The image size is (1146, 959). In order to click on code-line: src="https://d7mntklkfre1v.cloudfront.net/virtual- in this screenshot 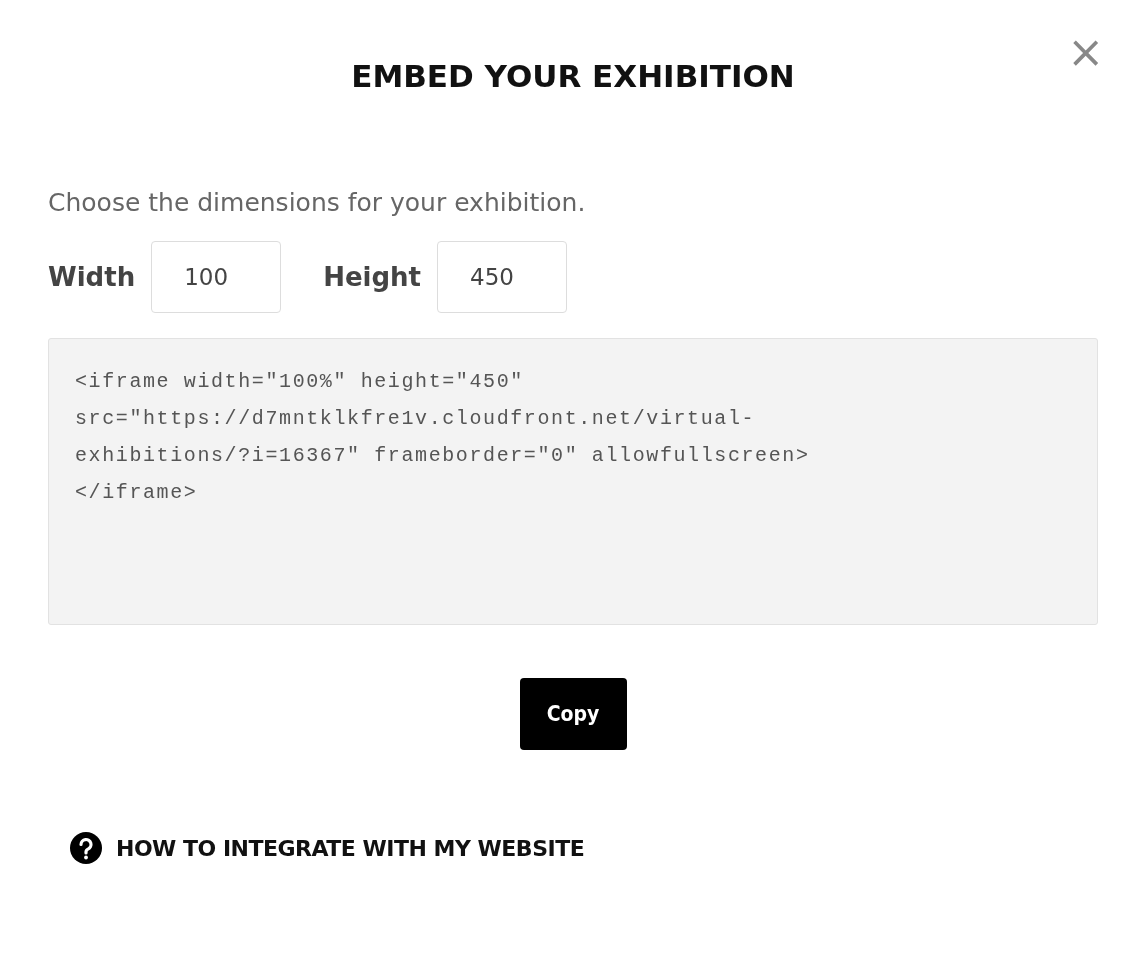, I will do `click(416, 419)`.